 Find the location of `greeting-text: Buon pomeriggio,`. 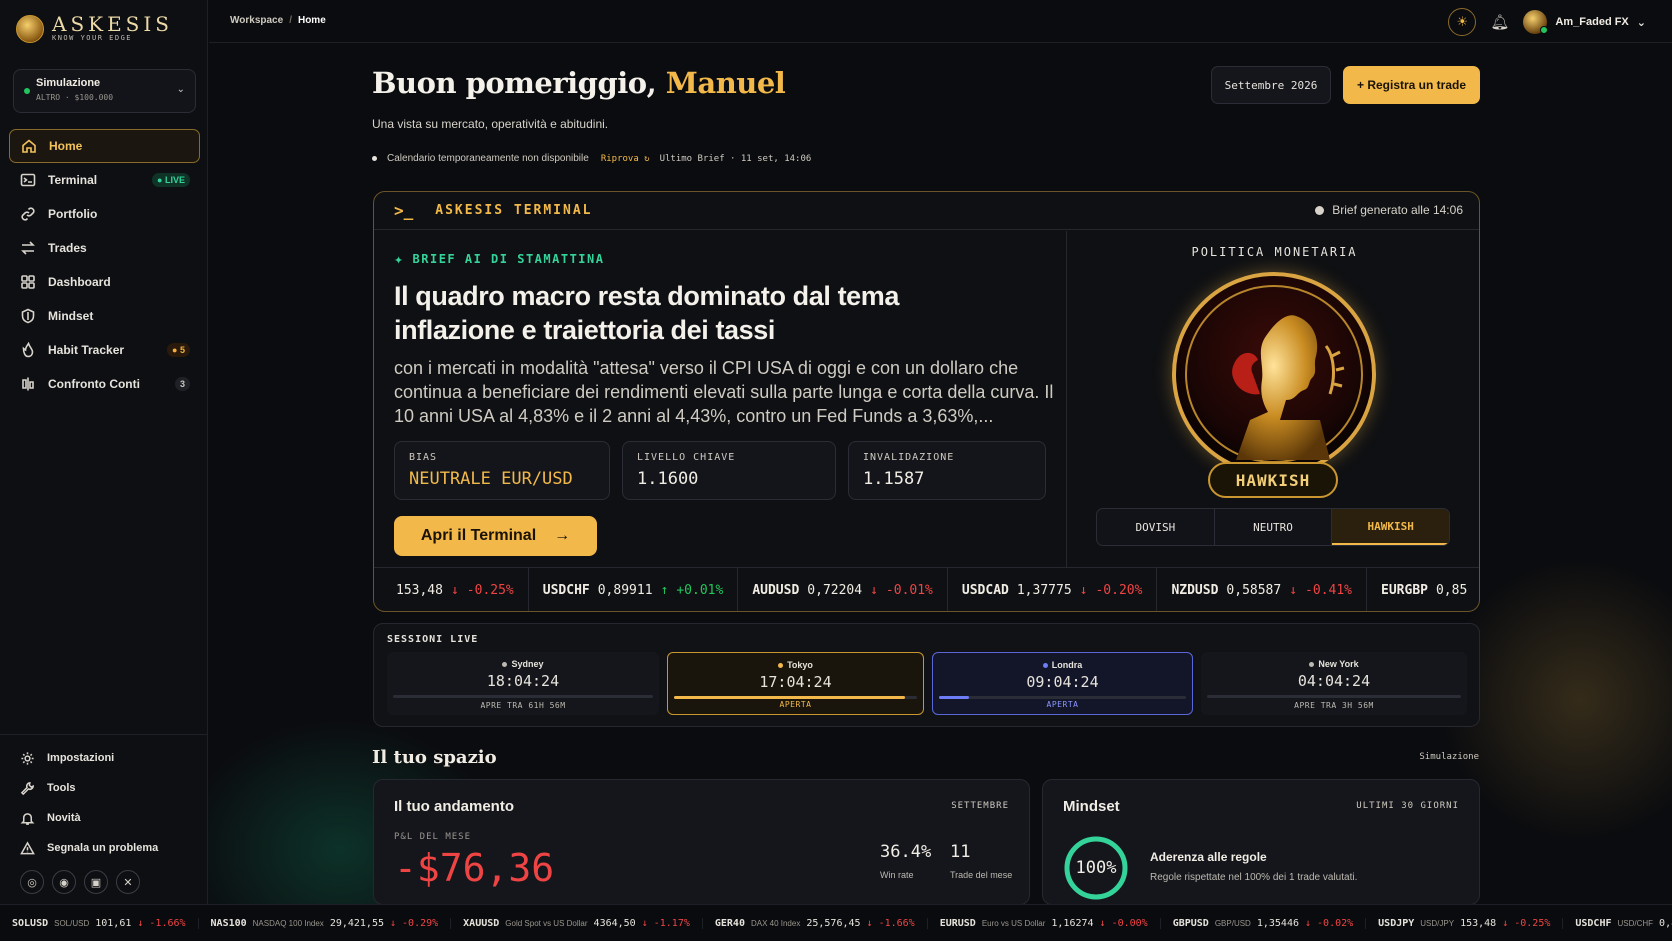

greeting-text: Buon pomeriggio, is located at coordinates (514, 83).